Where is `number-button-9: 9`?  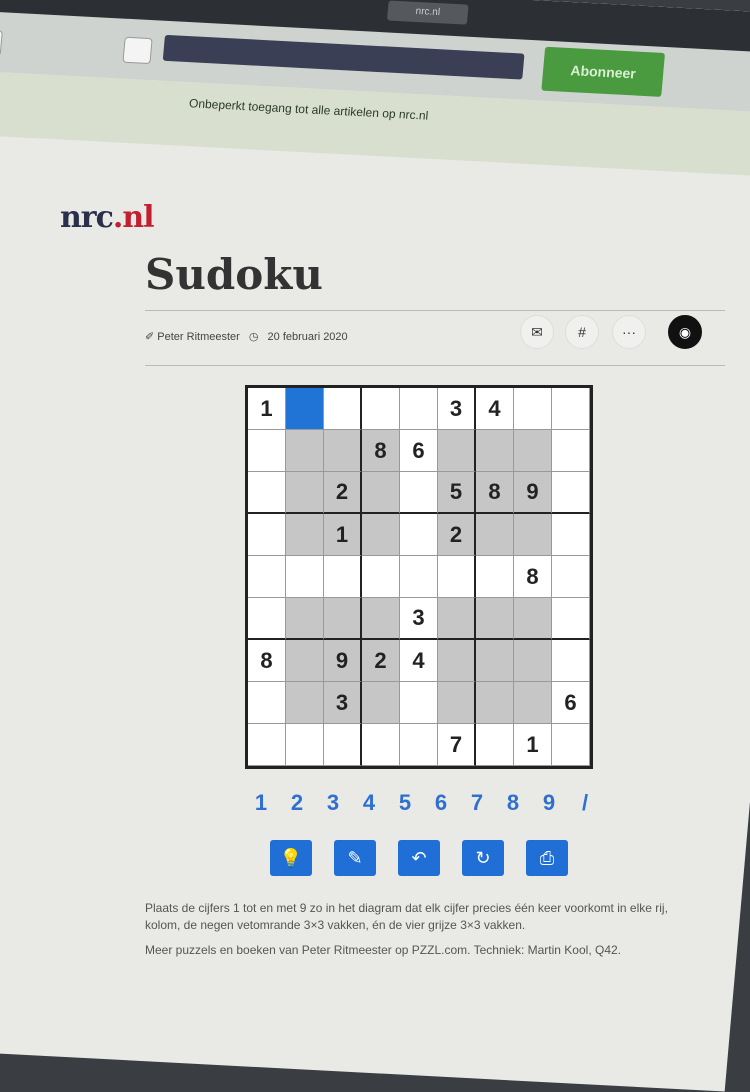 number-button-9: 9 is located at coordinates (549, 803).